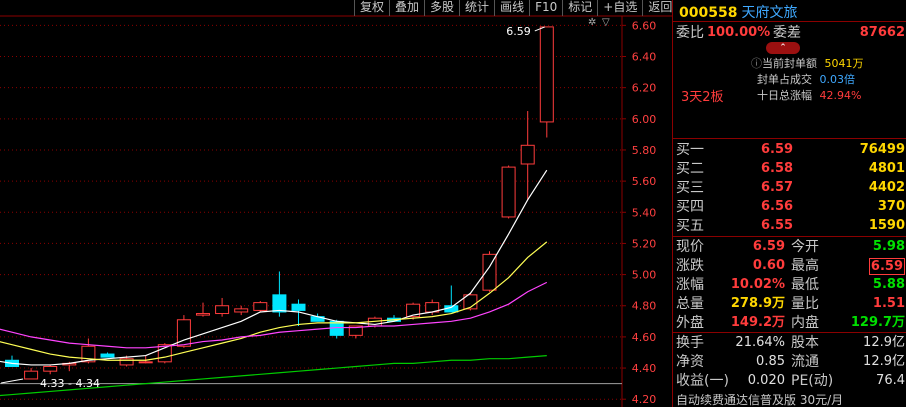 The height and width of the screenshot is (407, 906). Describe the element at coordinates (644, 243) in the screenshot. I see `y-tick-label: 5.20` at that location.